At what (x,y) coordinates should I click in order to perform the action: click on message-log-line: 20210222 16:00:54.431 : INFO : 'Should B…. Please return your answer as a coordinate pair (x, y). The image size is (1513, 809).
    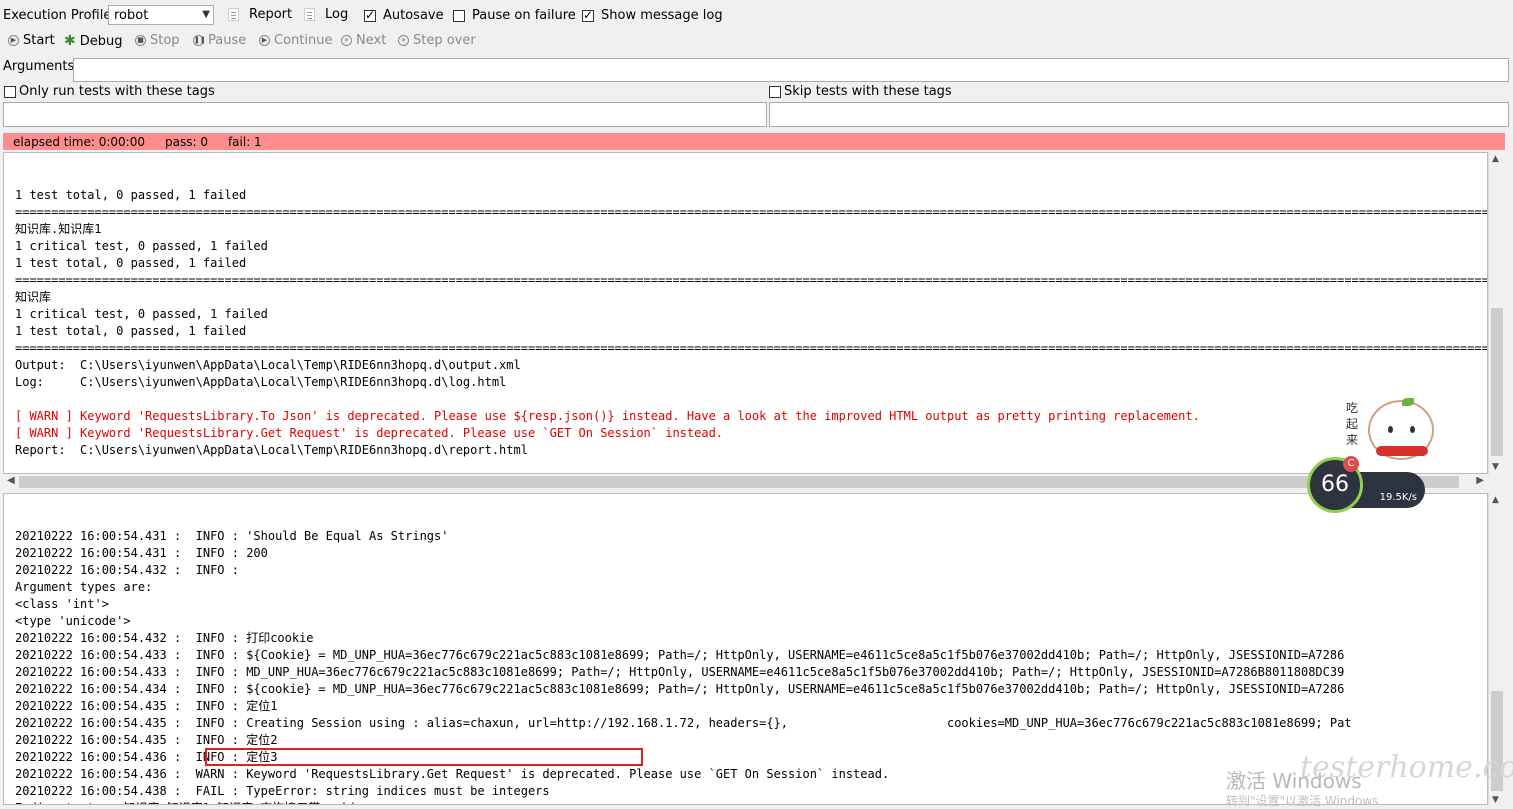
    Looking at the image, I should click on (232, 536).